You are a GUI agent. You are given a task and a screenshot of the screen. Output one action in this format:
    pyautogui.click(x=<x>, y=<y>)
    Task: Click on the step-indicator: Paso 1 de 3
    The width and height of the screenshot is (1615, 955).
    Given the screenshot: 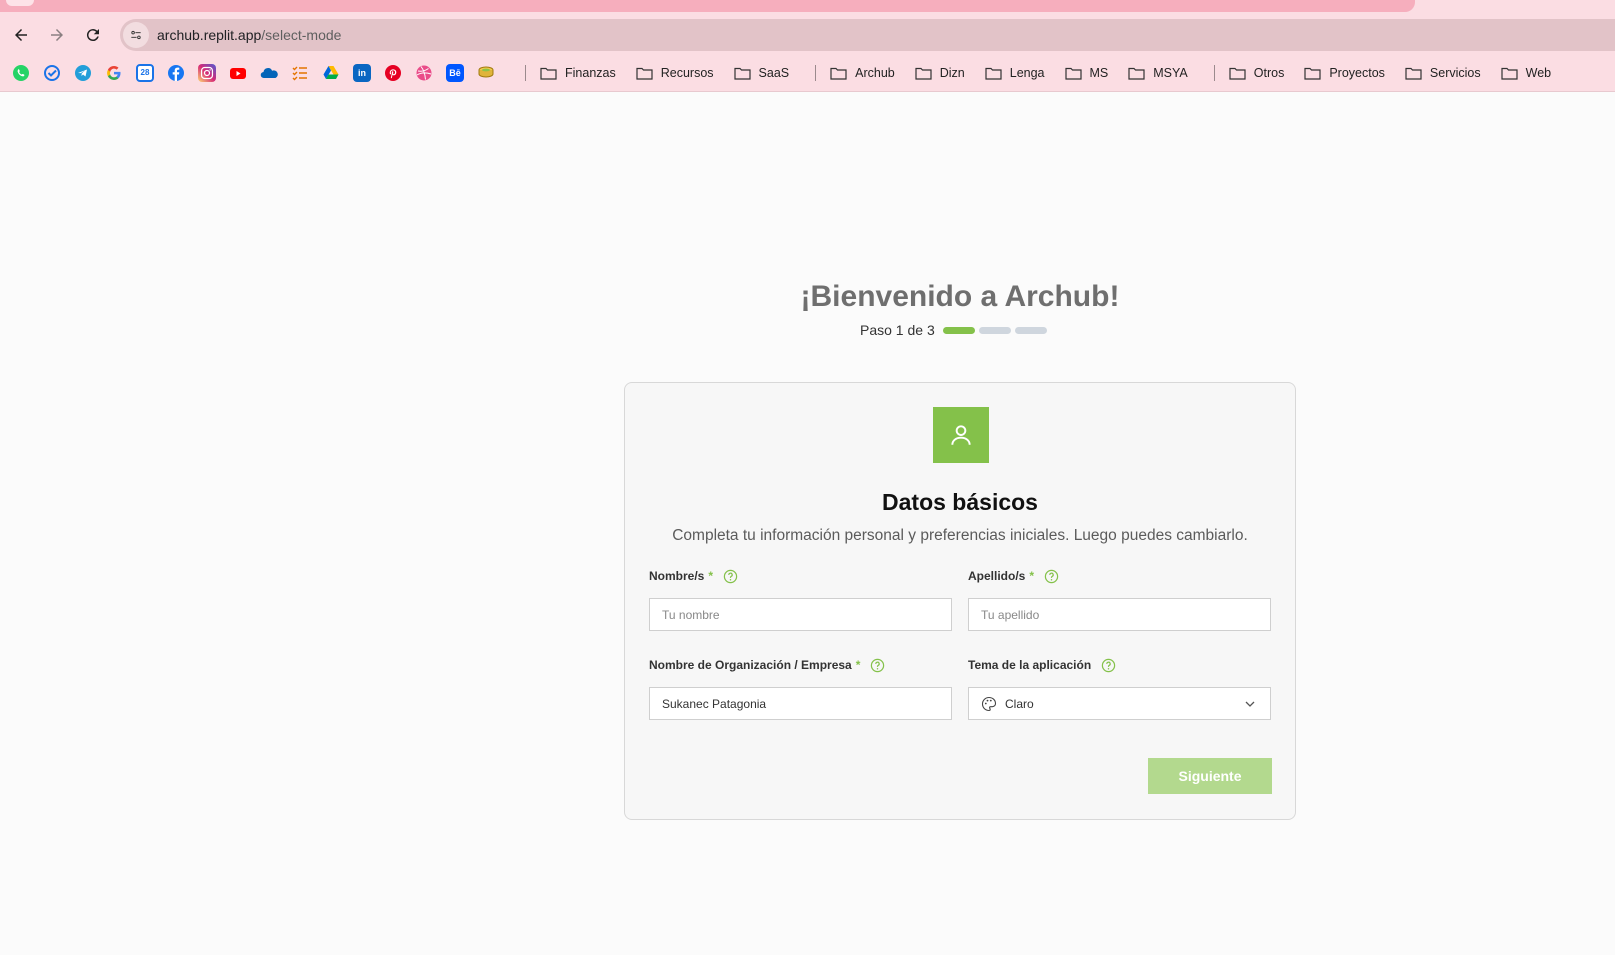 What is the action you would take?
    pyautogui.click(x=955, y=330)
    